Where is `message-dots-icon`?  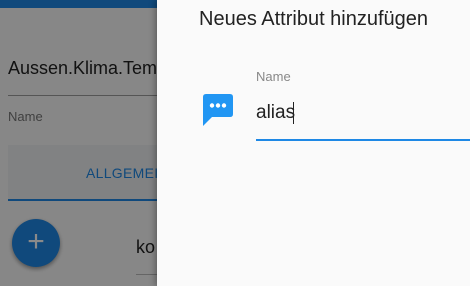 message-dots-icon is located at coordinates (218, 110).